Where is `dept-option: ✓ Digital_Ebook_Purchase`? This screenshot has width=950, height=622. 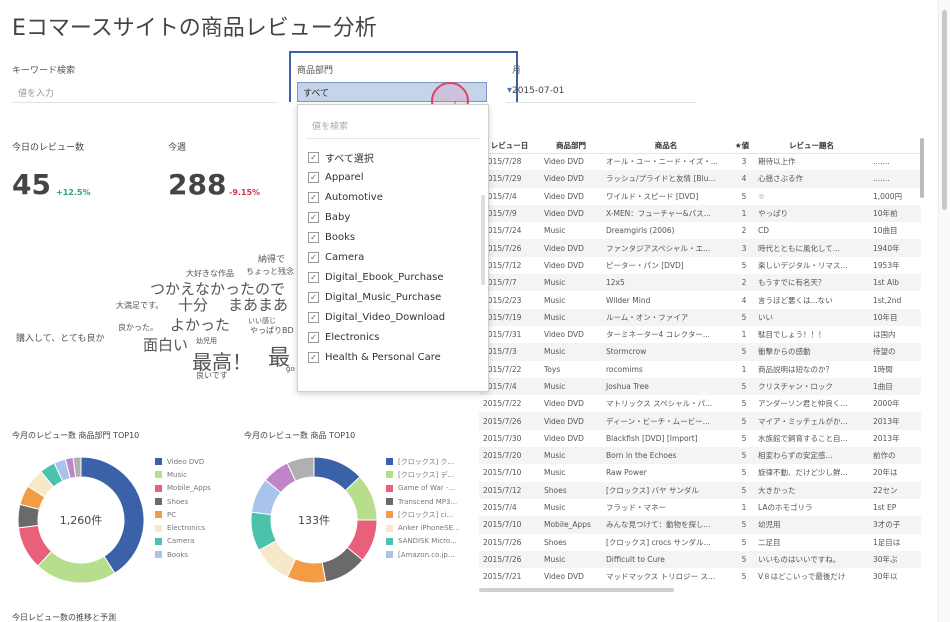 dept-option: ✓ Digital_Ebook_Purchase is located at coordinates (393, 277).